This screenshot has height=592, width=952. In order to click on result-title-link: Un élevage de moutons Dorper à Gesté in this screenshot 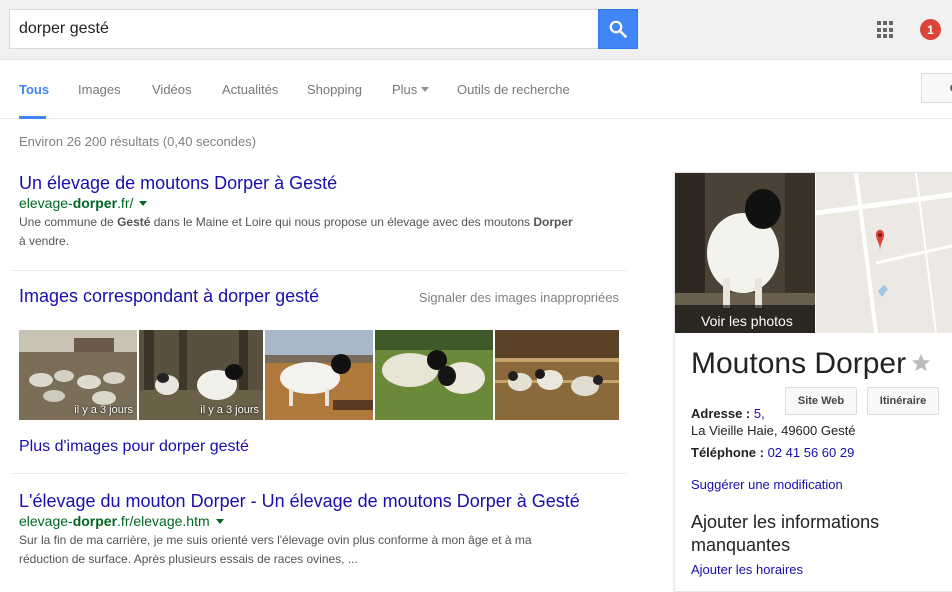, I will do `click(319, 183)`.